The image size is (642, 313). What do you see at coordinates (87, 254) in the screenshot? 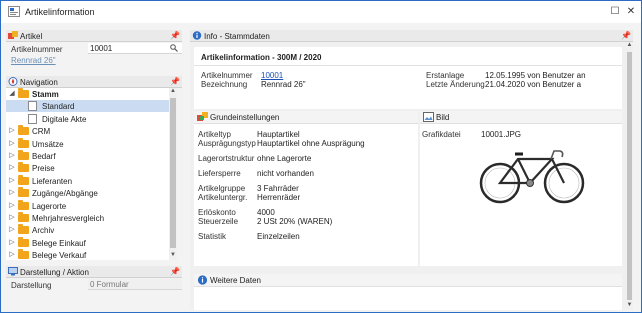
I see `nav-item: ▷ Belege Verkauf` at bounding box center [87, 254].